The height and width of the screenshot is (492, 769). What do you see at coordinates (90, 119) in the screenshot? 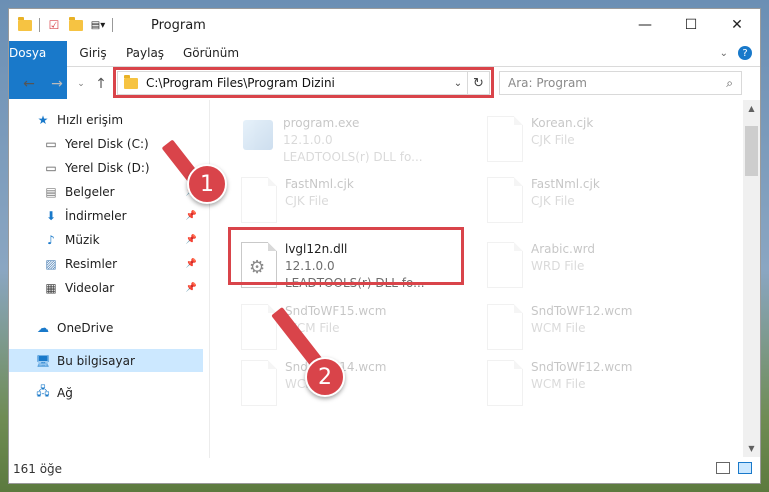
I see `sidebar-item-label: Hızlı erişim` at bounding box center [90, 119].